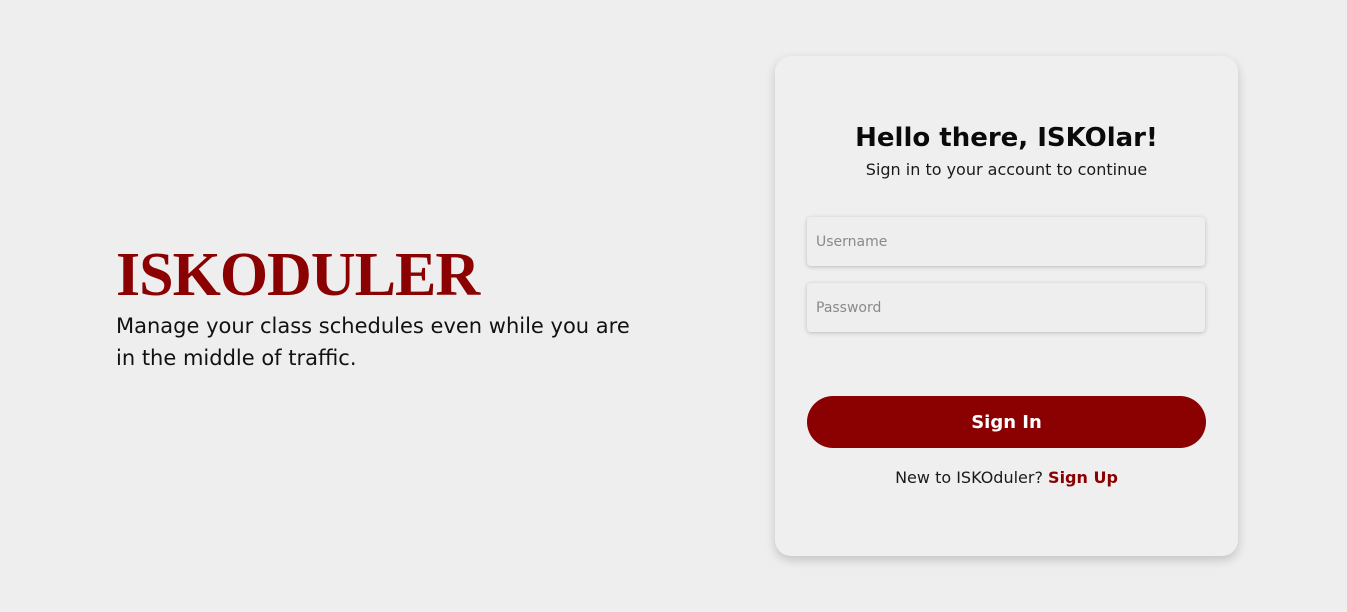  What do you see at coordinates (1006, 169) in the screenshot?
I see `login-subtitle: Sign in to your account to continue` at bounding box center [1006, 169].